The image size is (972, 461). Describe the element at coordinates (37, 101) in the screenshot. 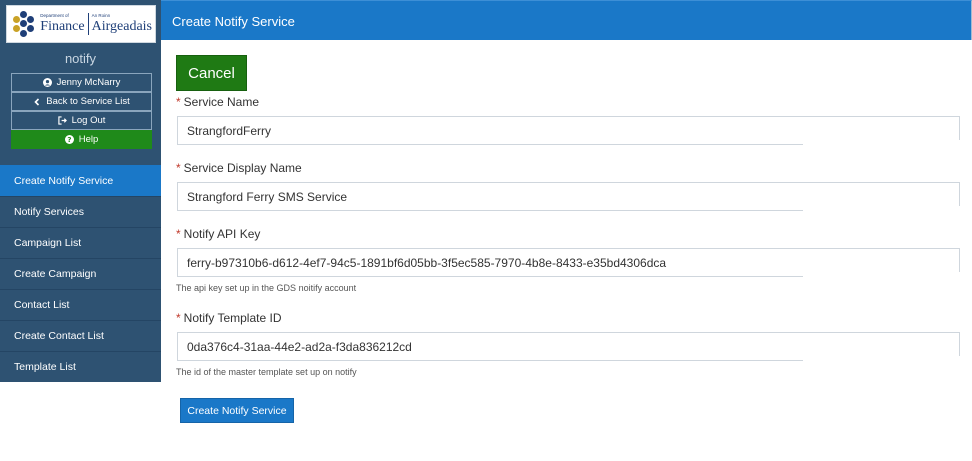

I see `chevron-left-icon` at that location.